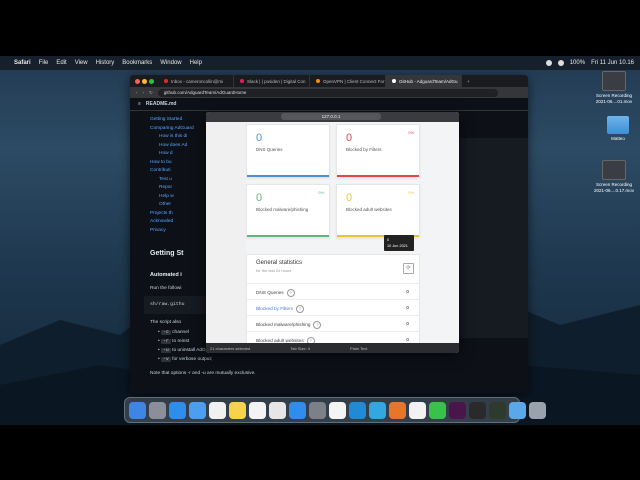  I want to click on terminal-icon, so click(477, 410).